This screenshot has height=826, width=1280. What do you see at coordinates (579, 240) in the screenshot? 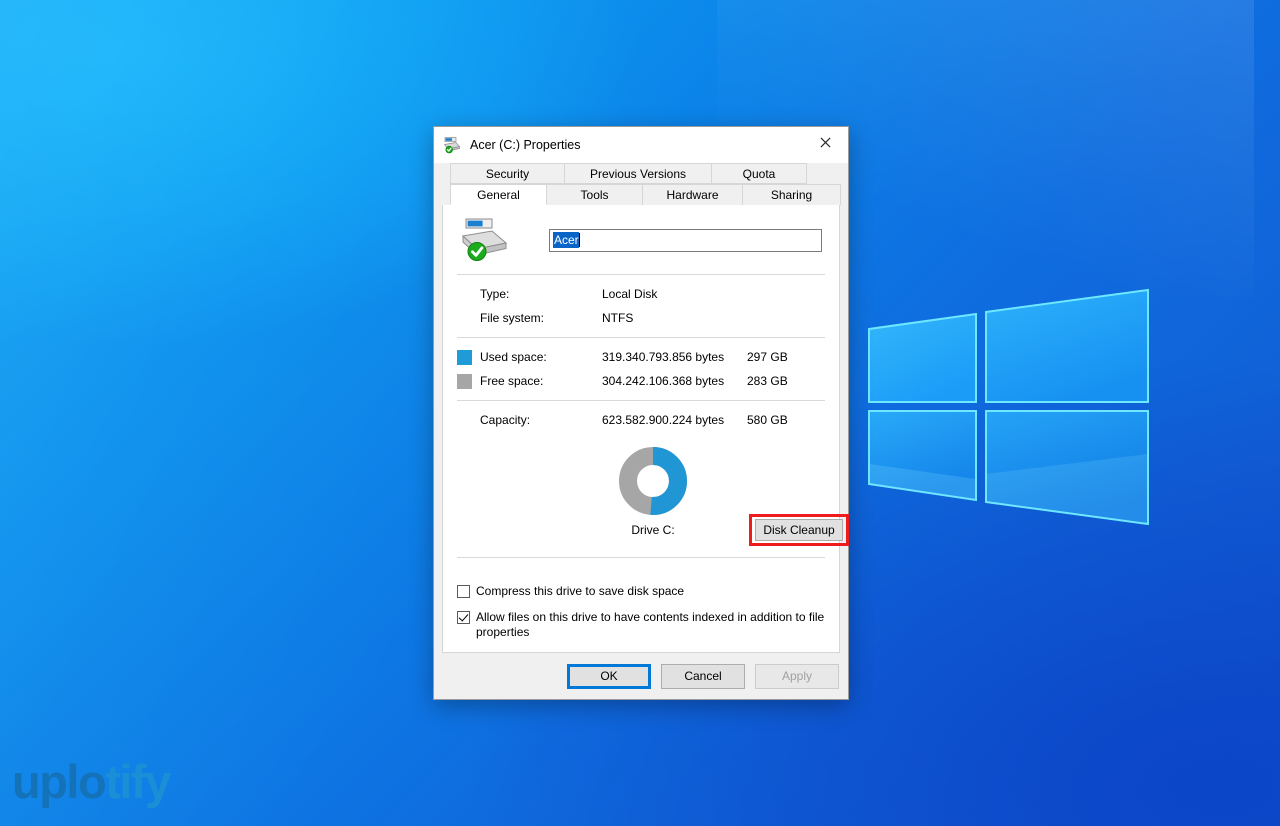
I see `text-caret` at bounding box center [579, 240].